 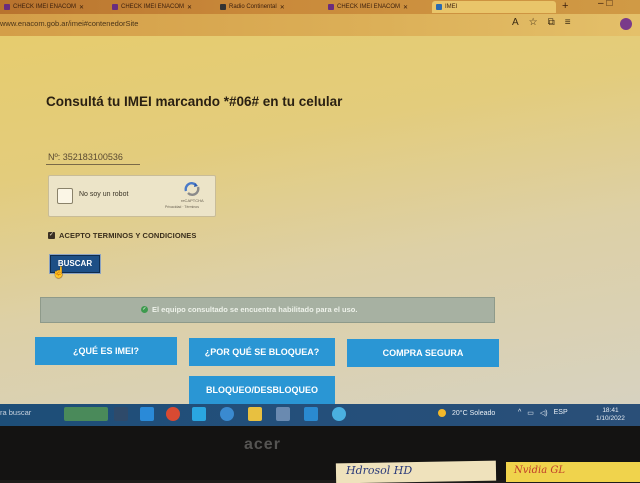 I want to click on chrome-icon, so click(x=173, y=414).